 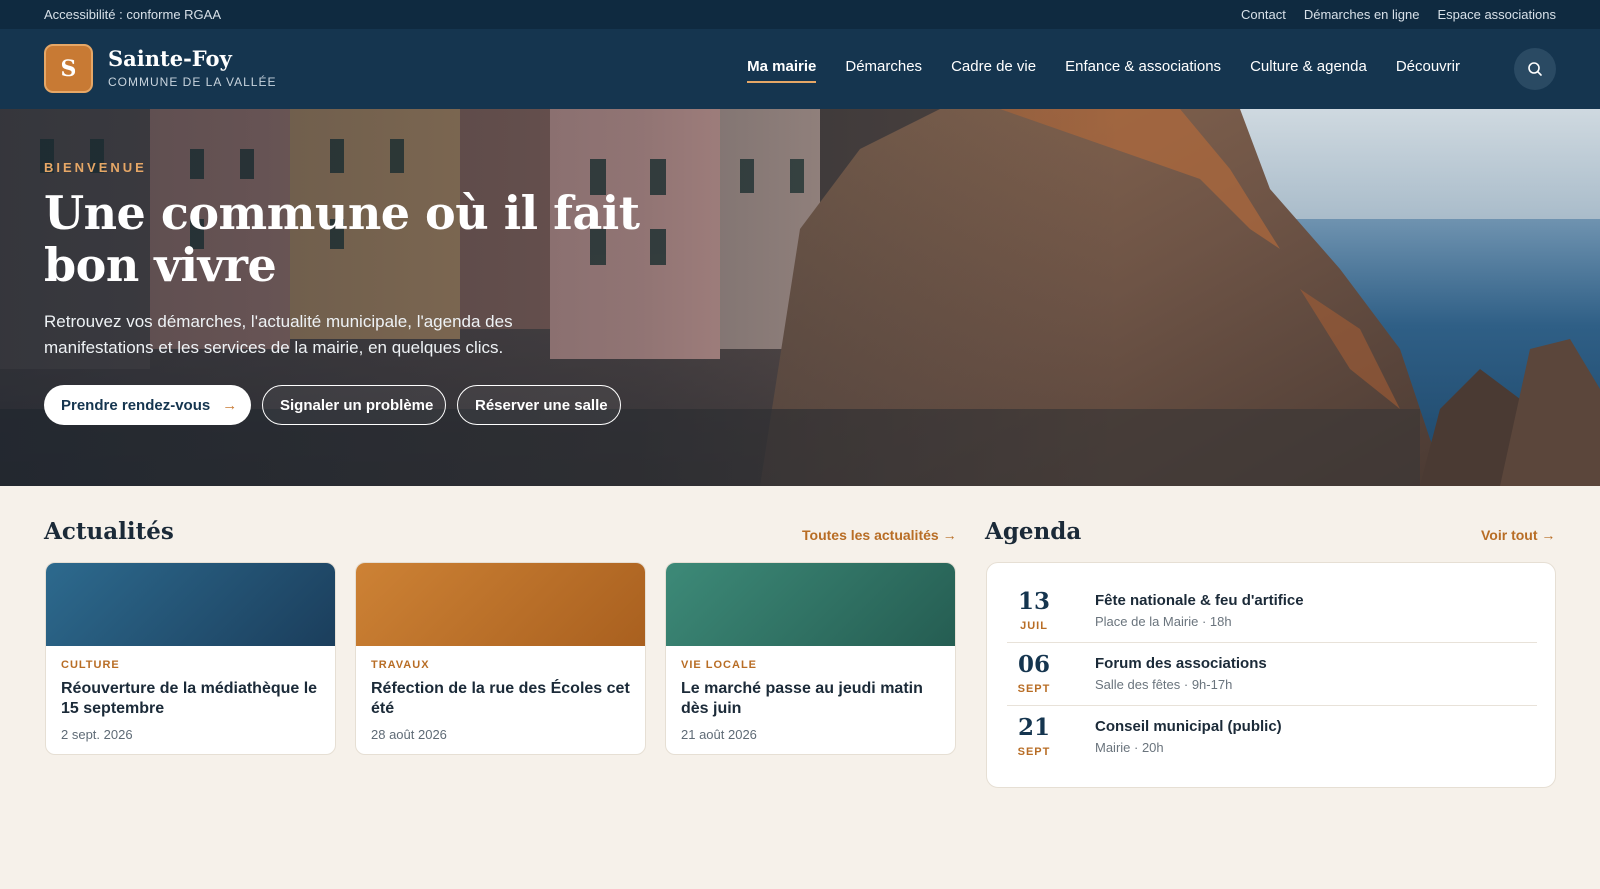 What do you see at coordinates (883, 70) in the screenshot?
I see `nav-demarches: Démarches` at bounding box center [883, 70].